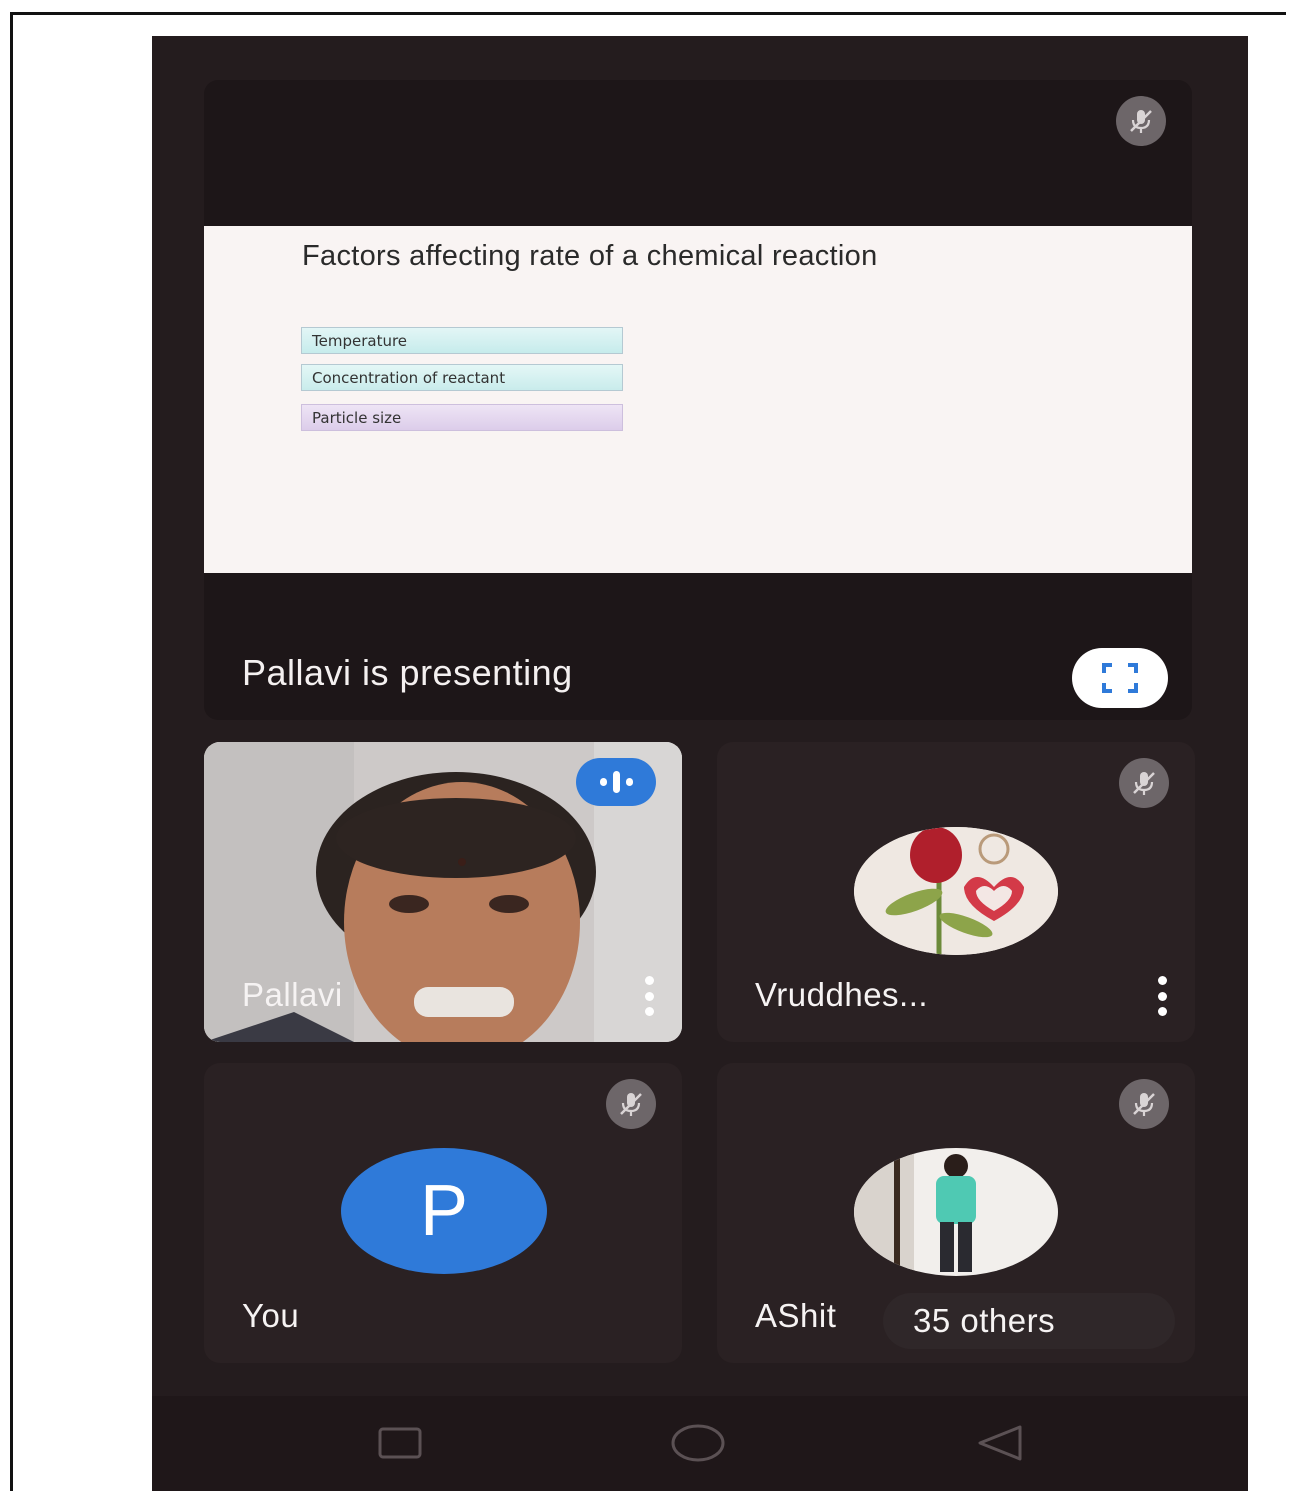 The width and height of the screenshot is (1290, 1491). I want to click on slide-item-concentration: Concentration of reactant, so click(462, 377).